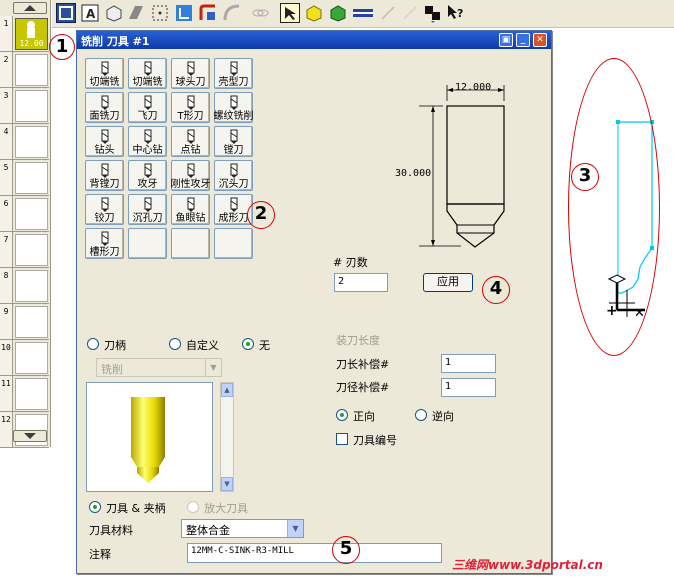  What do you see at coordinates (614, 207) in the screenshot?
I see `callout-ring-3a` at bounding box center [614, 207].